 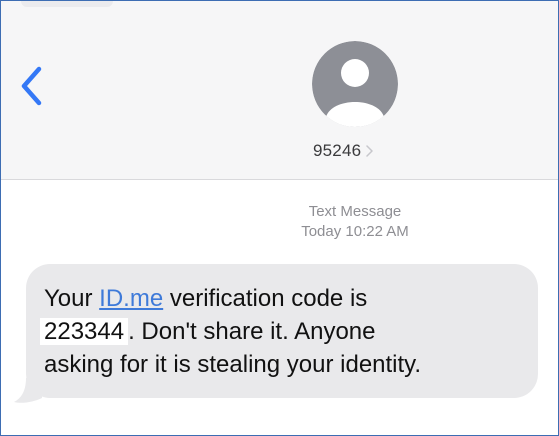 What do you see at coordinates (84, 331) in the screenshot?
I see `verification-code: 223344` at bounding box center [84, 331].